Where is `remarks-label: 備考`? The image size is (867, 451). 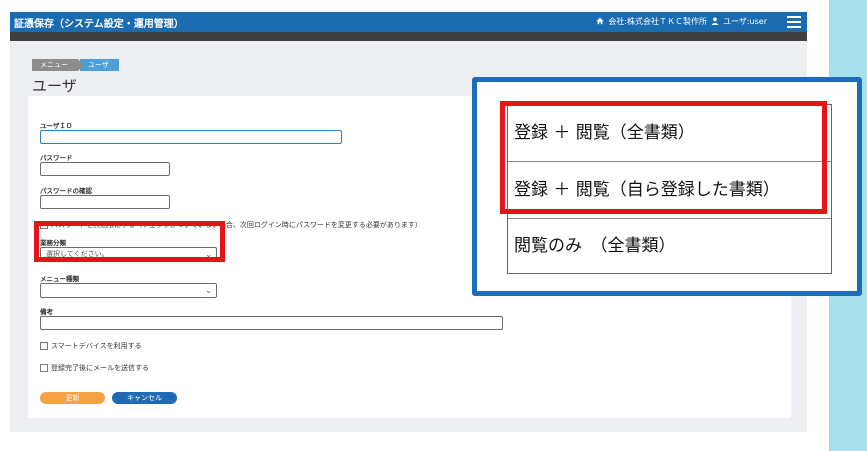
remarks-label: 備考 is located at coordinates (46, 312).